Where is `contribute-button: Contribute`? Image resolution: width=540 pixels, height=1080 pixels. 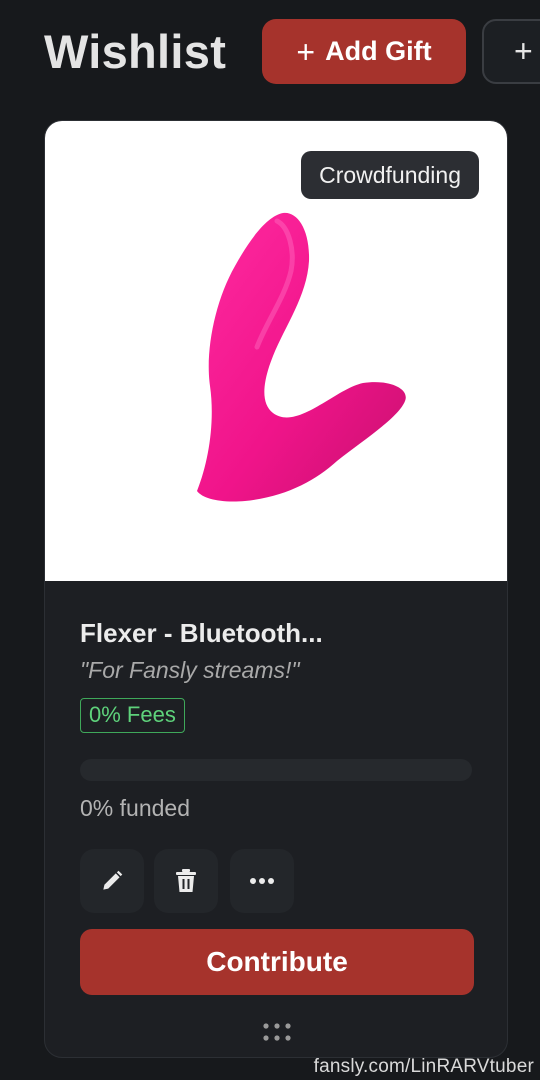 contribute-button: Contribute is located at coordinates (277, 962).